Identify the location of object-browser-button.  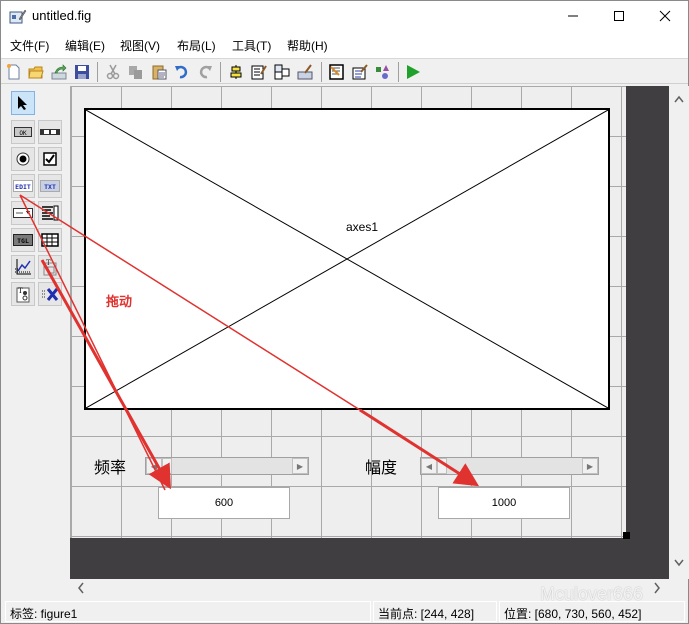
(382, 71).